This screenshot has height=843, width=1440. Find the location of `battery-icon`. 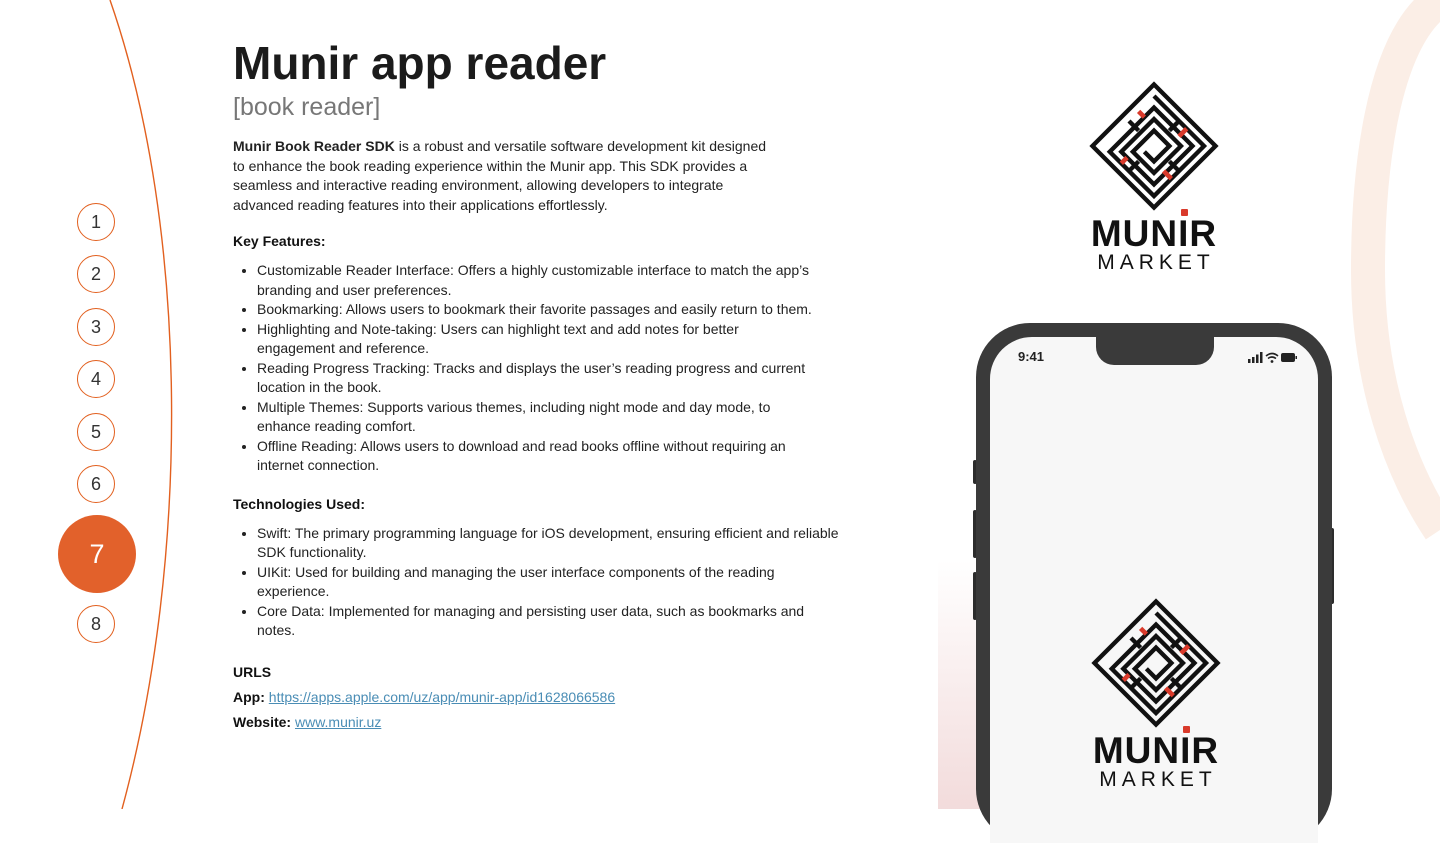

battery-icon is located at coordinates (1289, 357).